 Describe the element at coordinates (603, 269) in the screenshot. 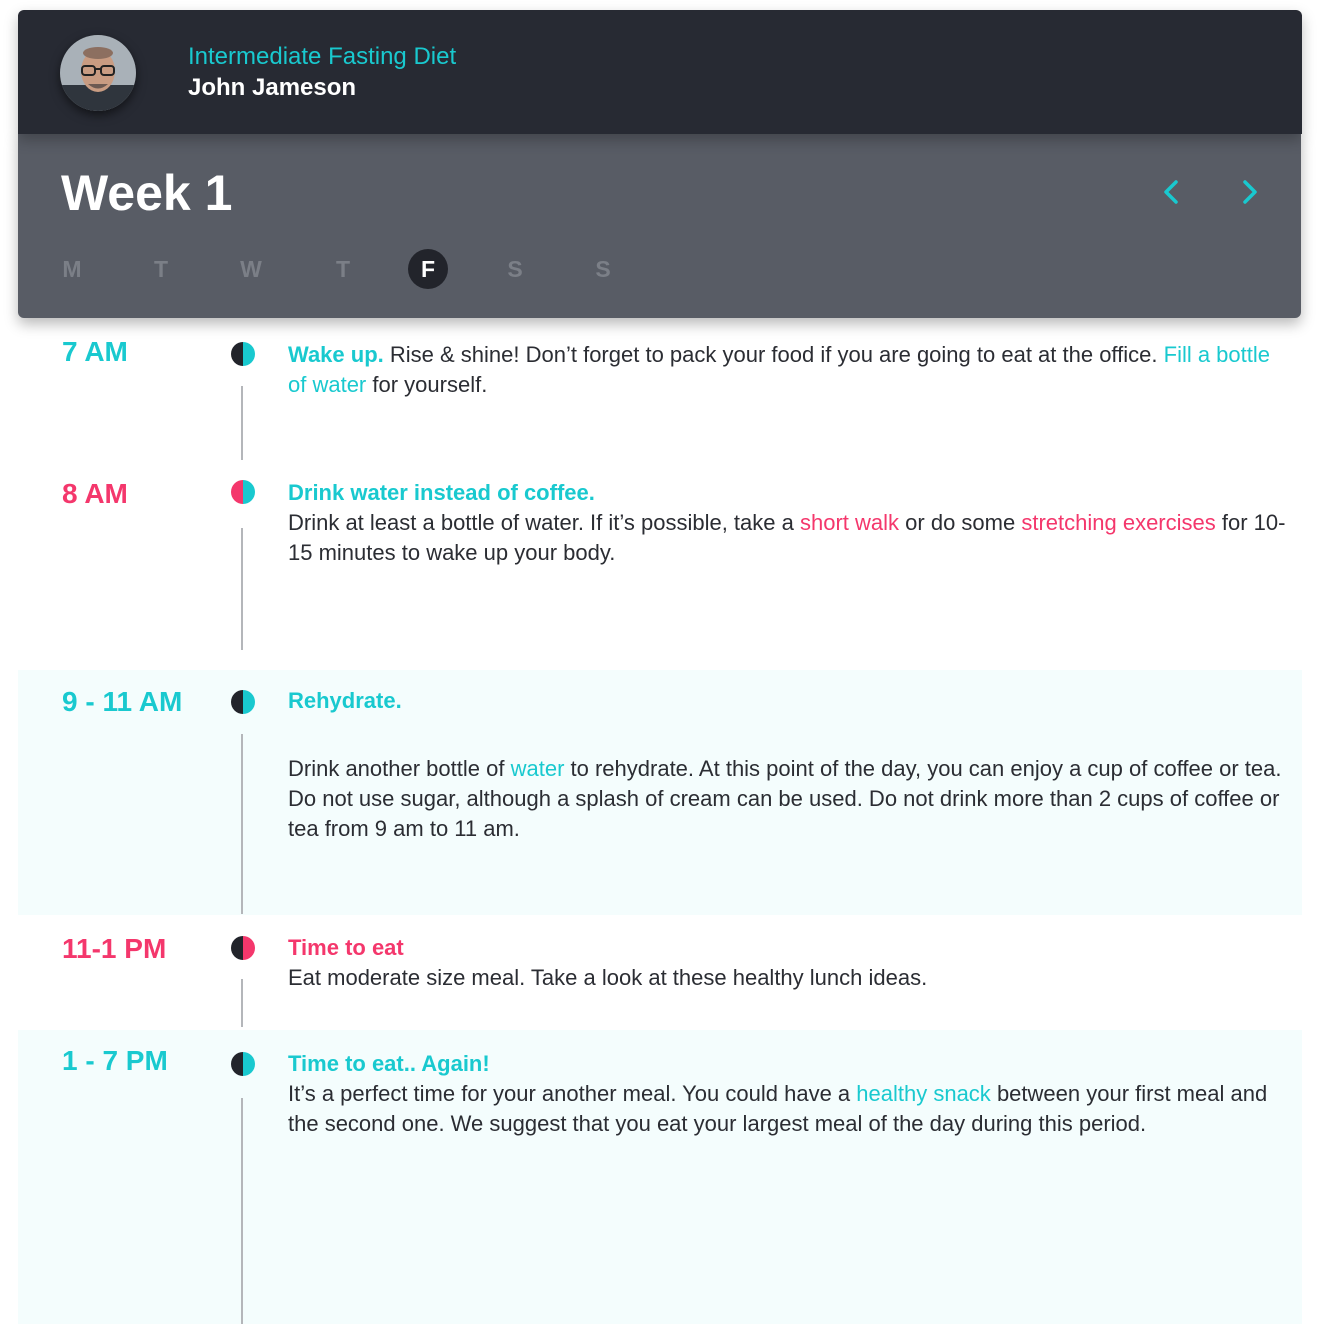

I see `day-tab-sunday: S` at that location.